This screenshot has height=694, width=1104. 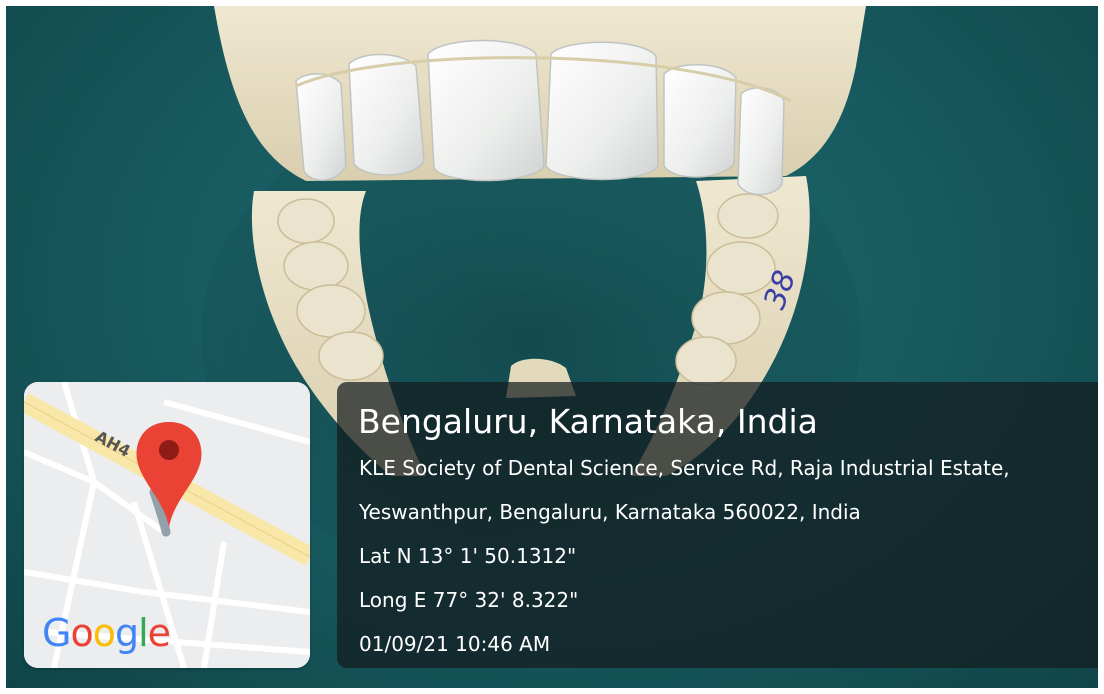 I want to click on google-letter: l, so click(x=143, y=633).